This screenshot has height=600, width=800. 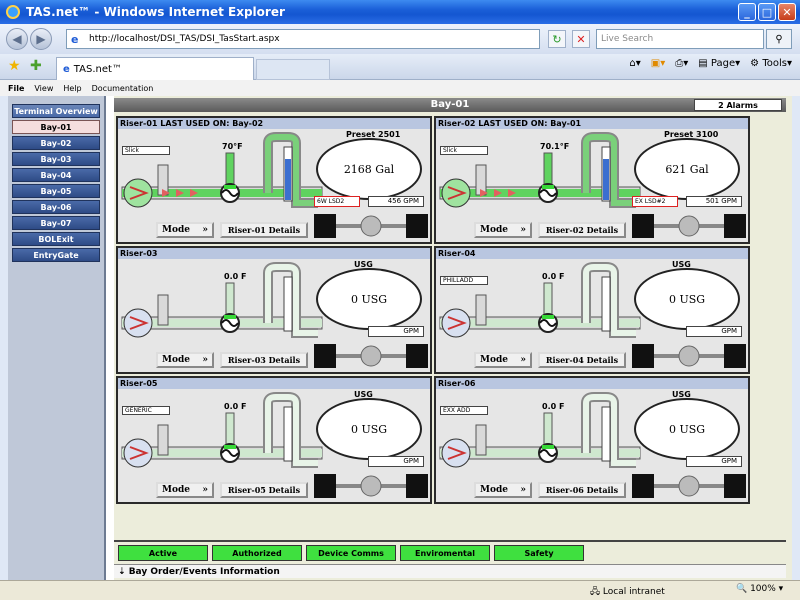 I want to click on events-panel-toggle: ⇣ Bay Order/Events Information, so click(x=450, y=571).